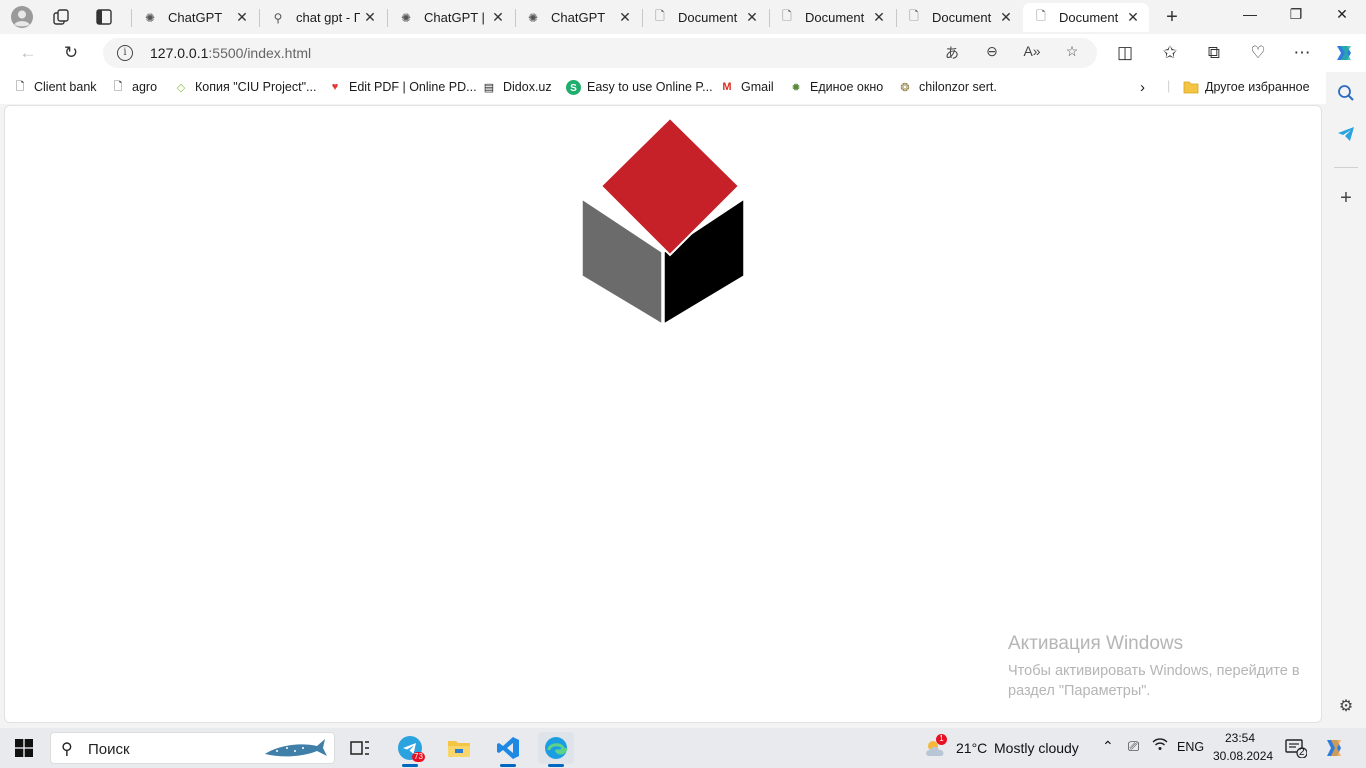 The image size is (1366, 768). What do you see at coordinates (296, 748) in the screenshot?
I see `whale-shark-icon` at bounding box center [296, 748].